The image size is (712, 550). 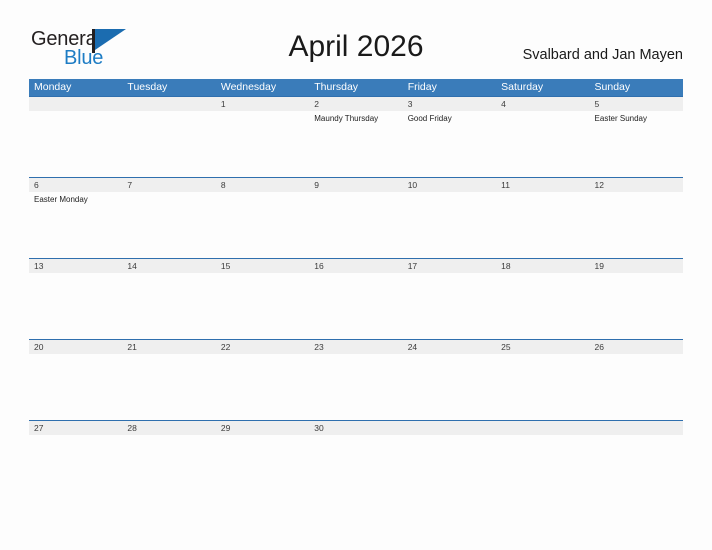 I want to click on day-cell: 29, so click(x=262, y=461).